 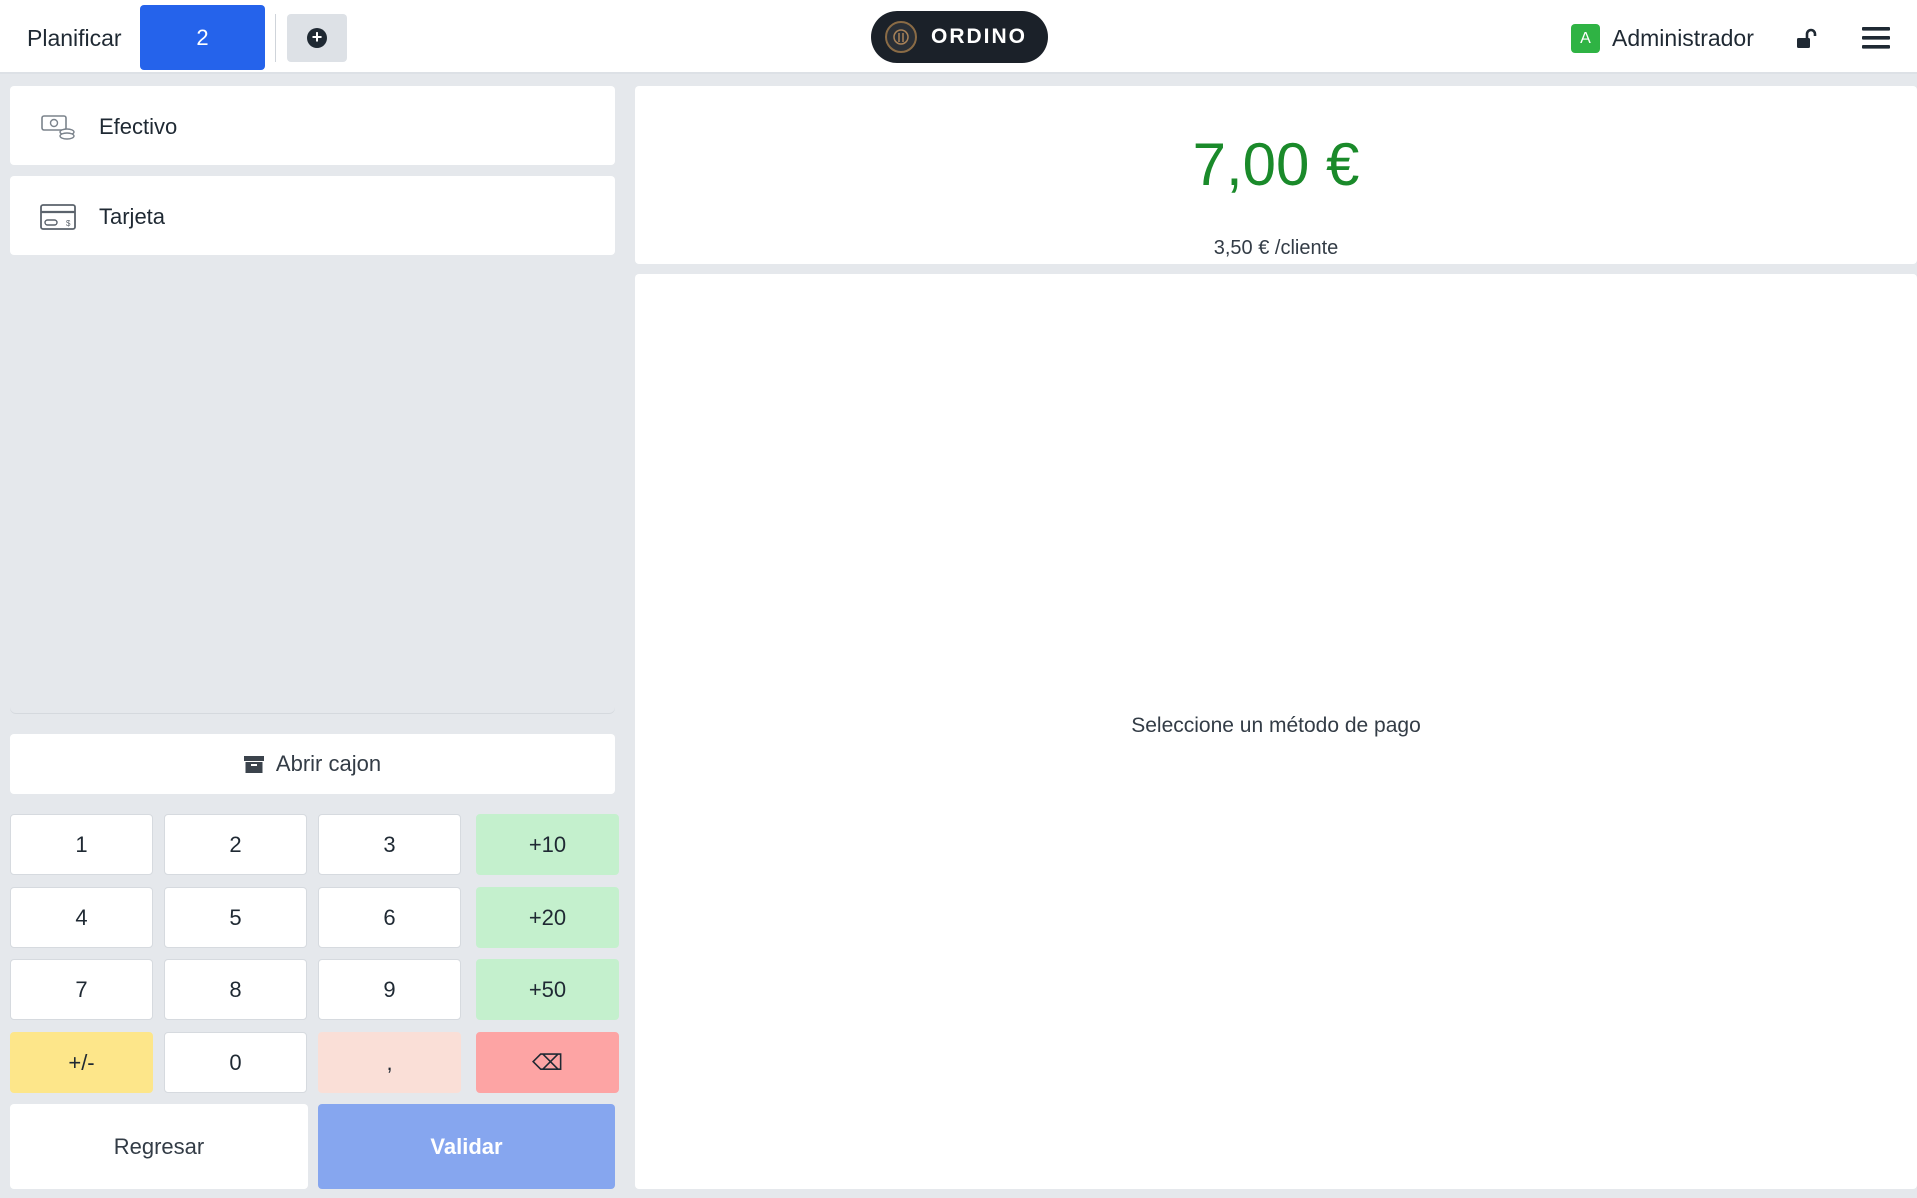 What do you see at coordinates (1876, 38) in the screenshot?
I see `hamburger-menu-icon` at bounding box center [1876, 38].